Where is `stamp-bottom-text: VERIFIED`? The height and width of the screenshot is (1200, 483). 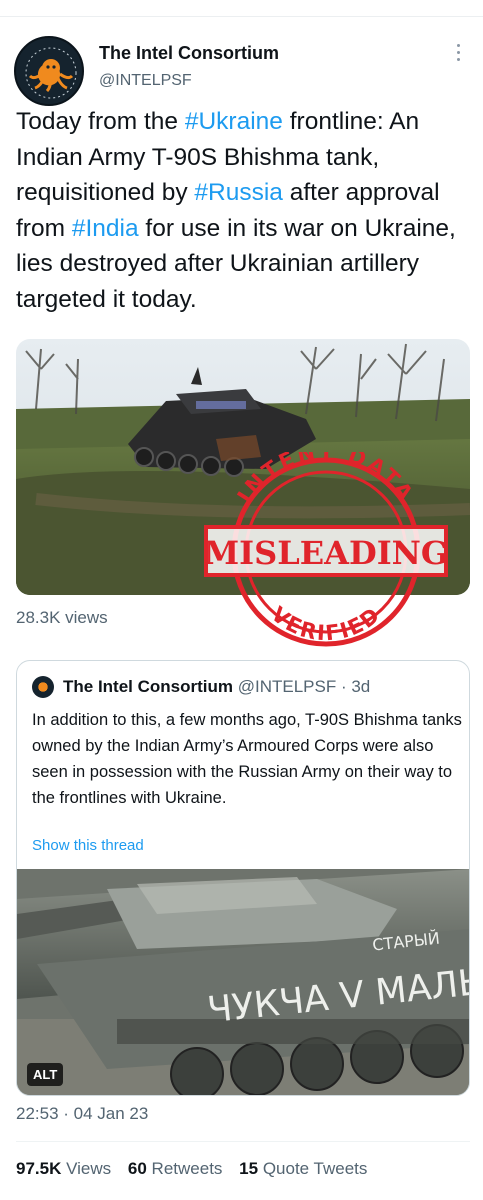
stamp-bottom-text: VERIFIED is located at coordinates (325, 623).